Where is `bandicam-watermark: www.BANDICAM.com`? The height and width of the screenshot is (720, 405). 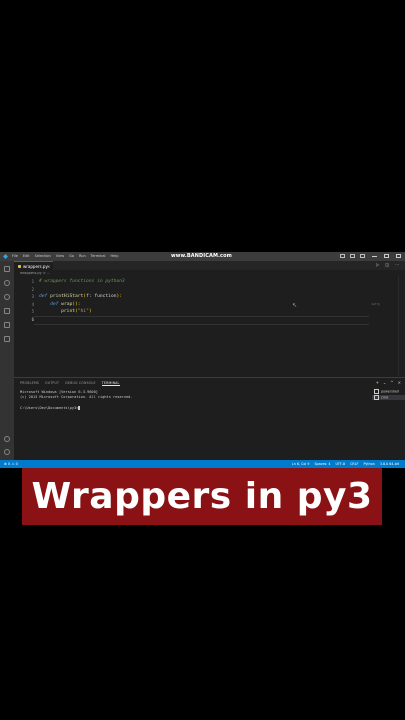
bandicam-watermark: www.BANDICAM.com is located at coordinates (201, 256).